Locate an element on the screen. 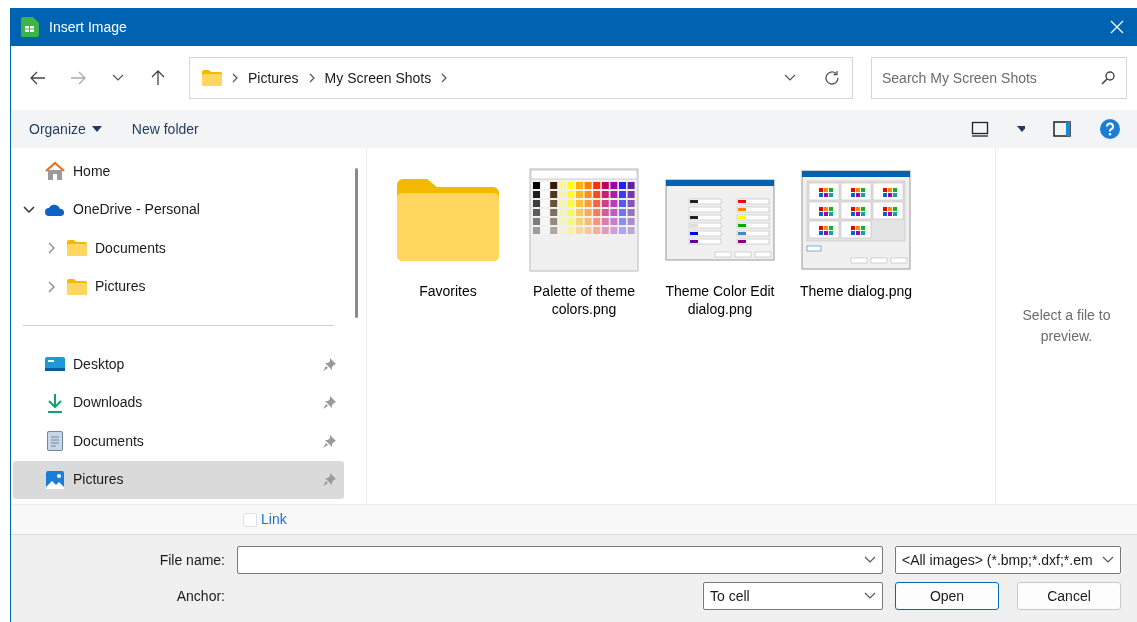  file-item-name: Theme Color Edit dialog.png is located at coordinates (720, 300).